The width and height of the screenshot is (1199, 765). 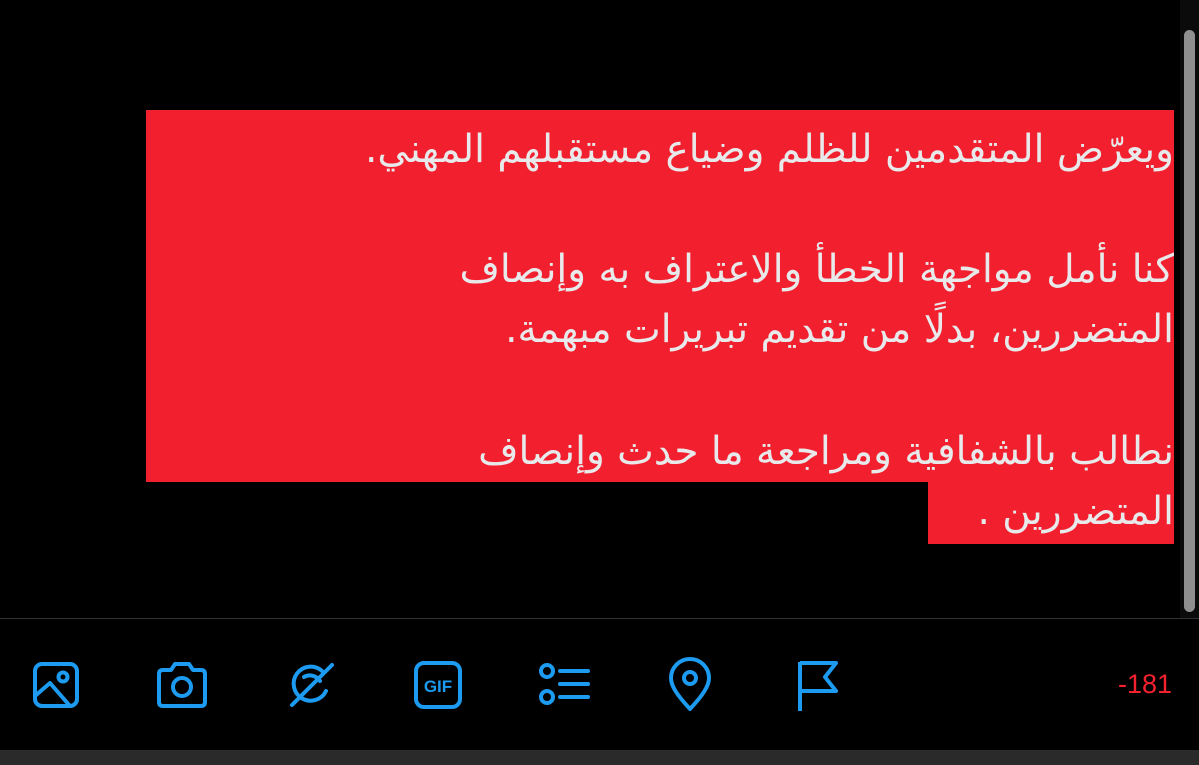 What do you see at coordinates (690, 685) in the screenshot?
I see `location-icon` at bounding box center [690, 685].